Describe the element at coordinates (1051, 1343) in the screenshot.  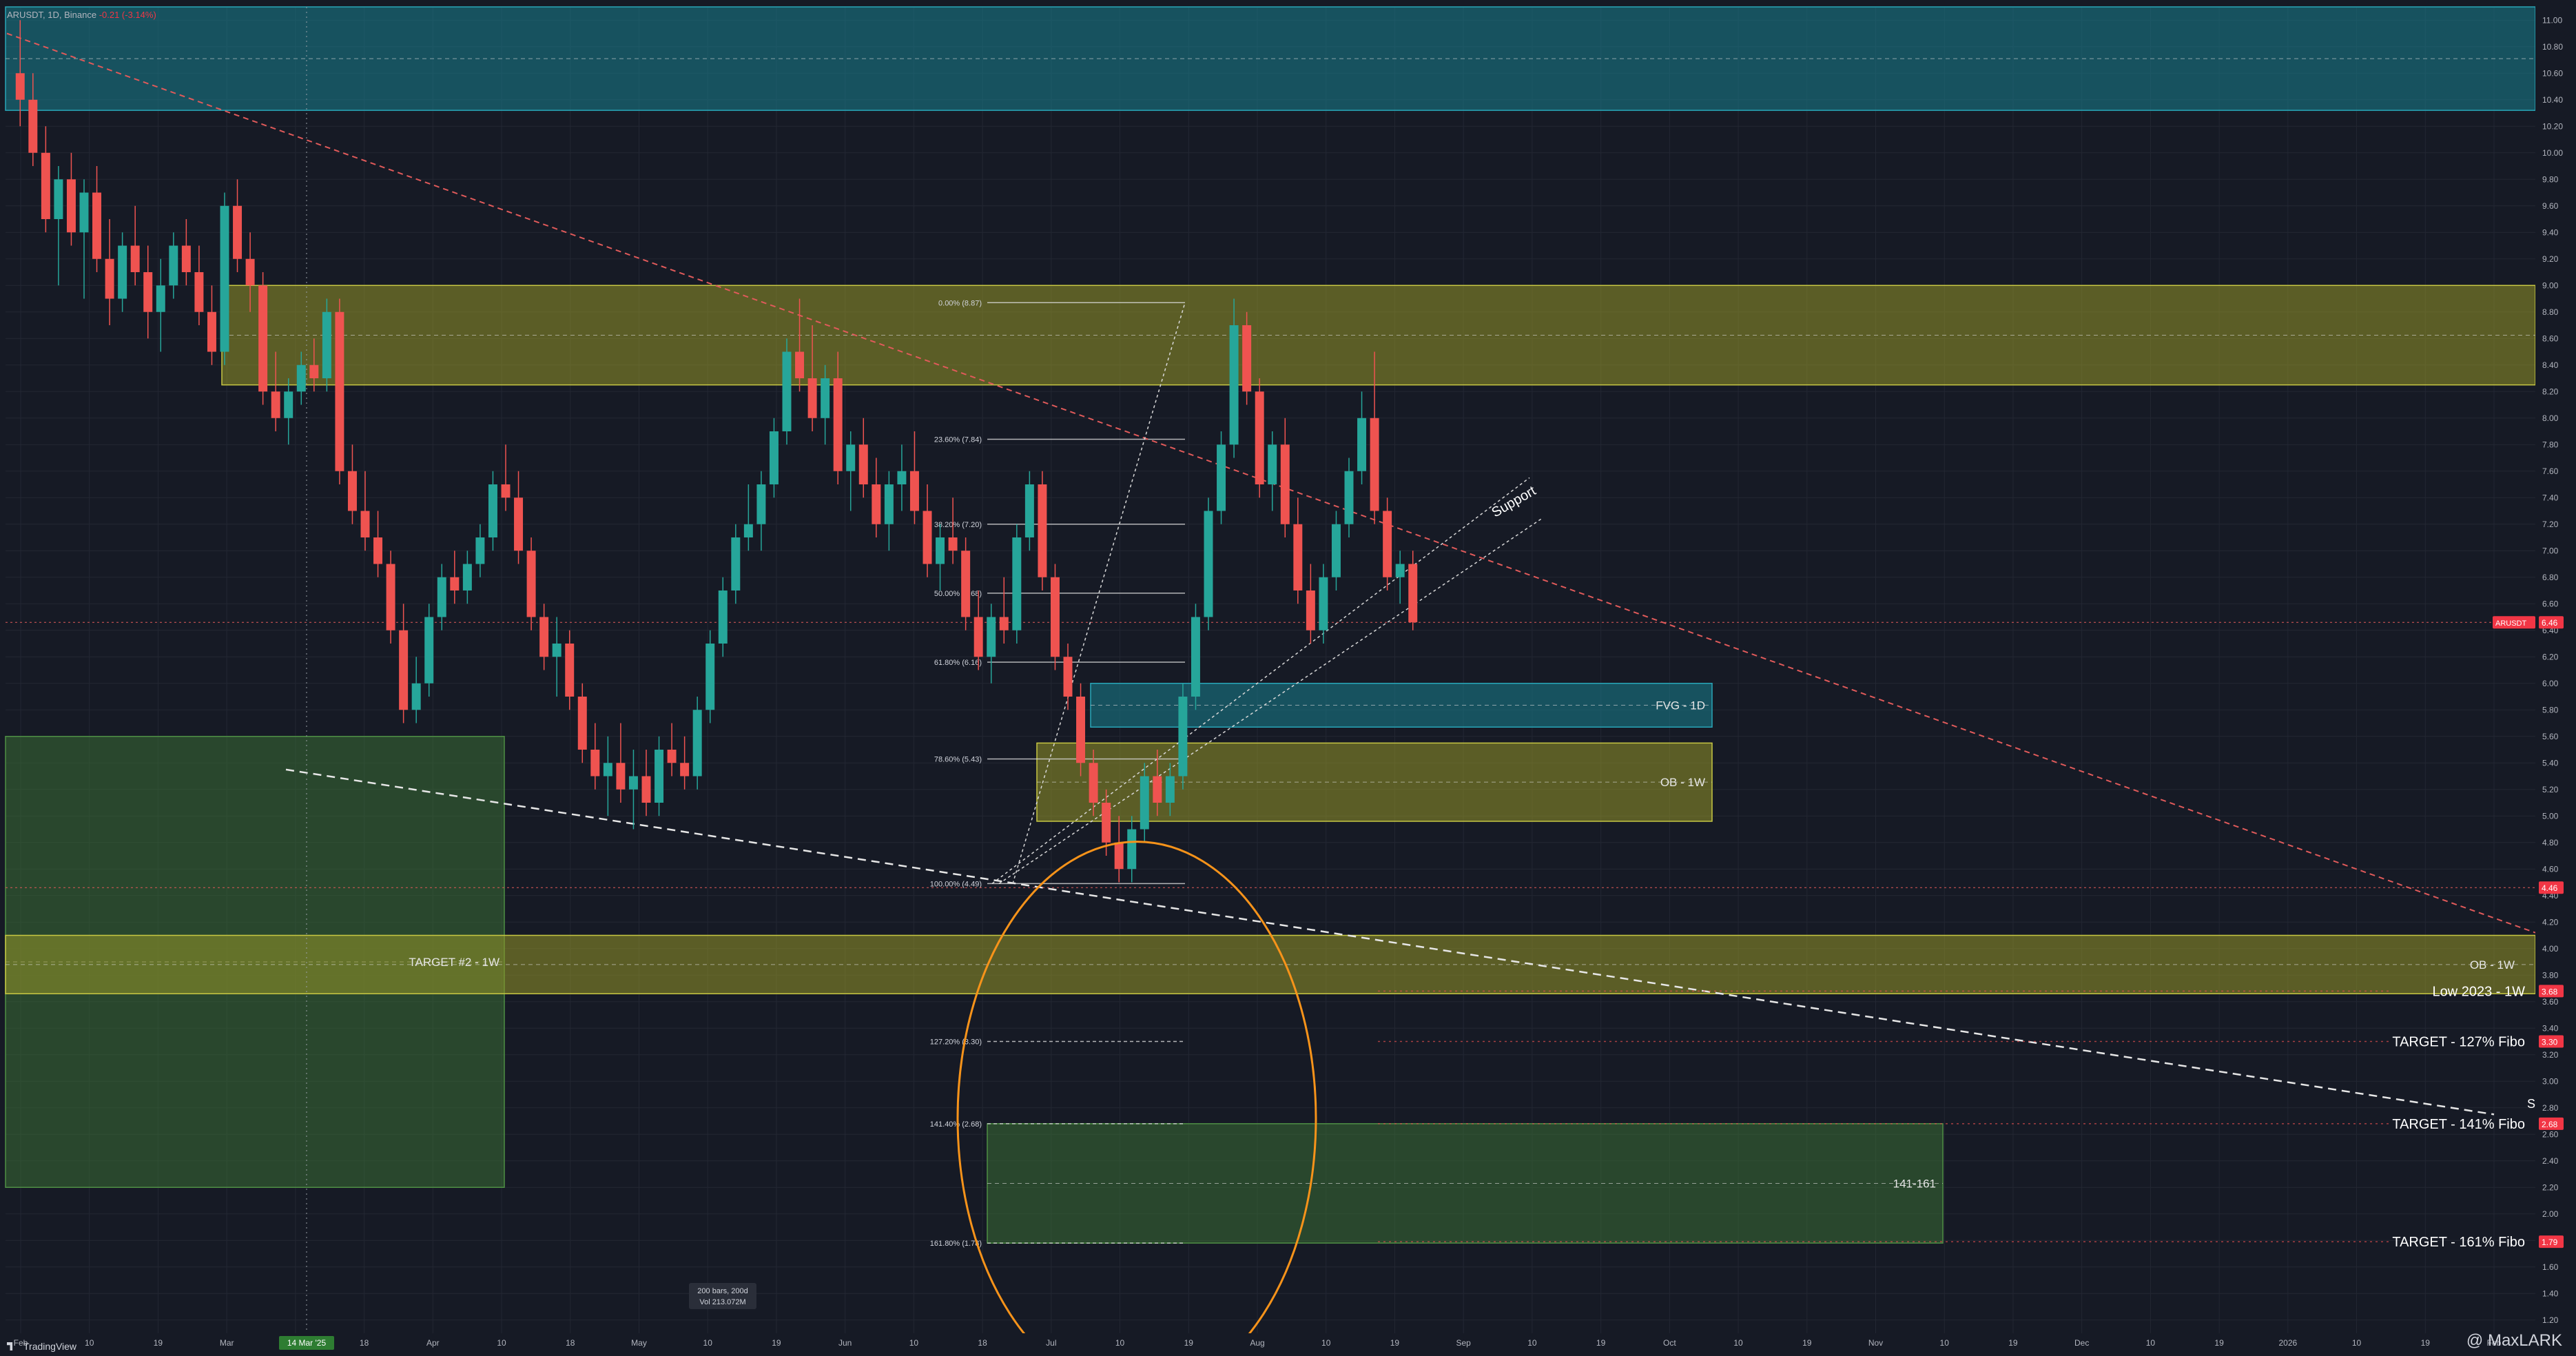
I see `time-tick: Jul` at that location.